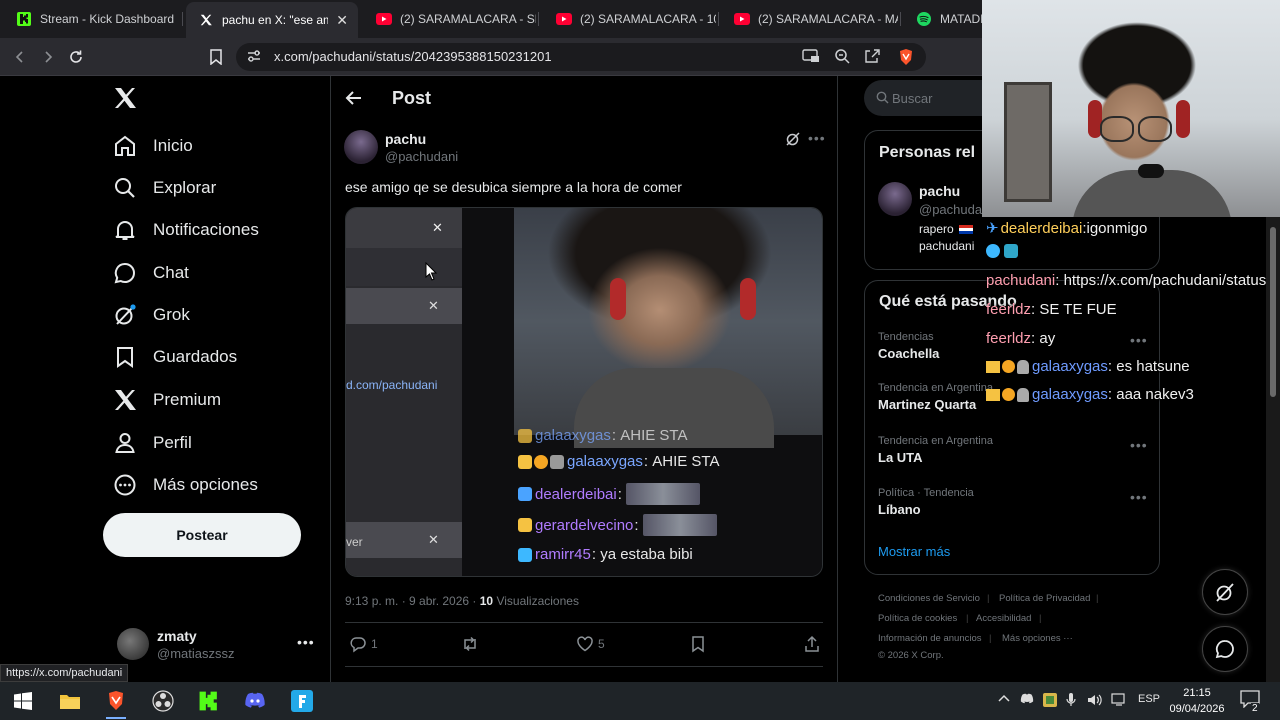  What do you see at coordinates (935, 388) in the screenshot?
I see `trend-context: Tendencia en Argentina` at bounding box center [935, 388].